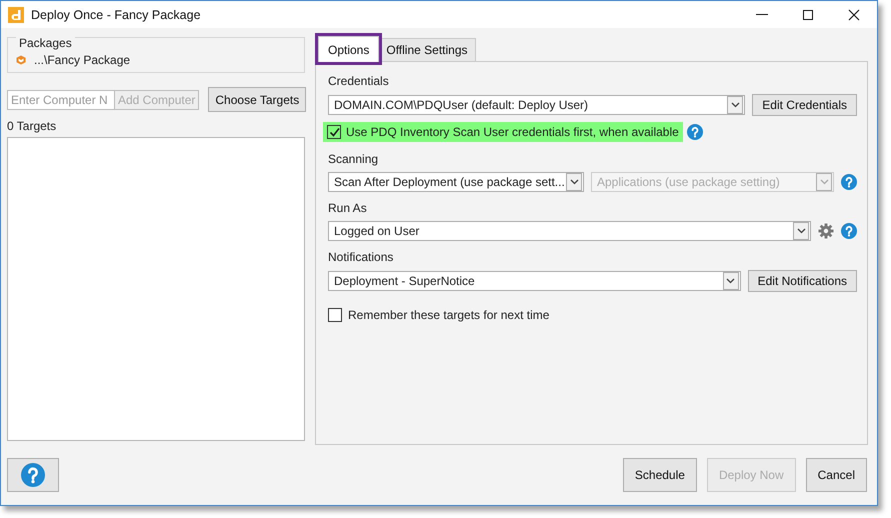 The height and width of the screenshot is (518, 891). Describe the element at coordinates (354, 159) in the screenshot. I see `section-label: Scanning` at that location.